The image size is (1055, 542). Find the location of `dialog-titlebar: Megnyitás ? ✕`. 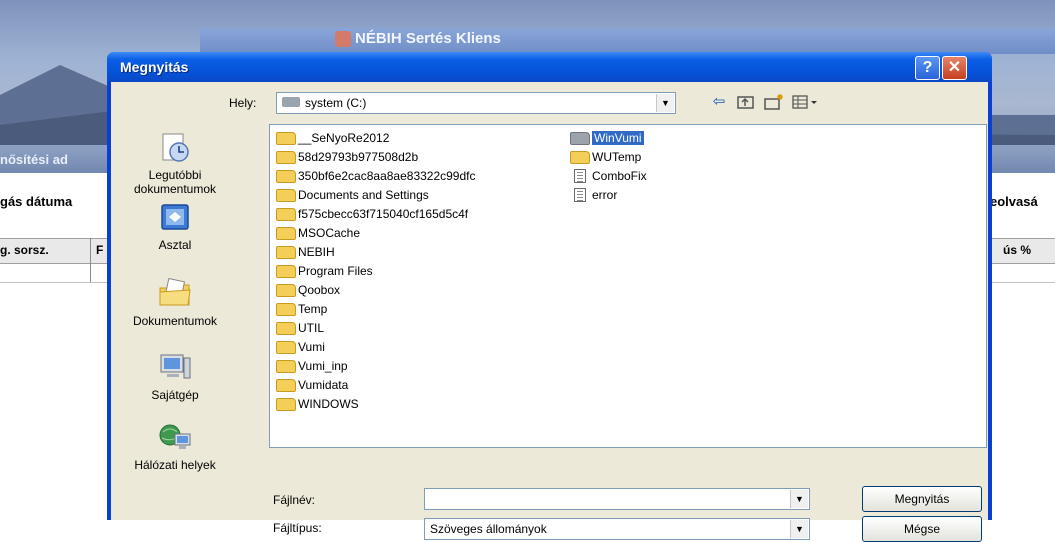

dialog-titlebar: Megnyitás ? ✕ is located at coordinates (549, 67).